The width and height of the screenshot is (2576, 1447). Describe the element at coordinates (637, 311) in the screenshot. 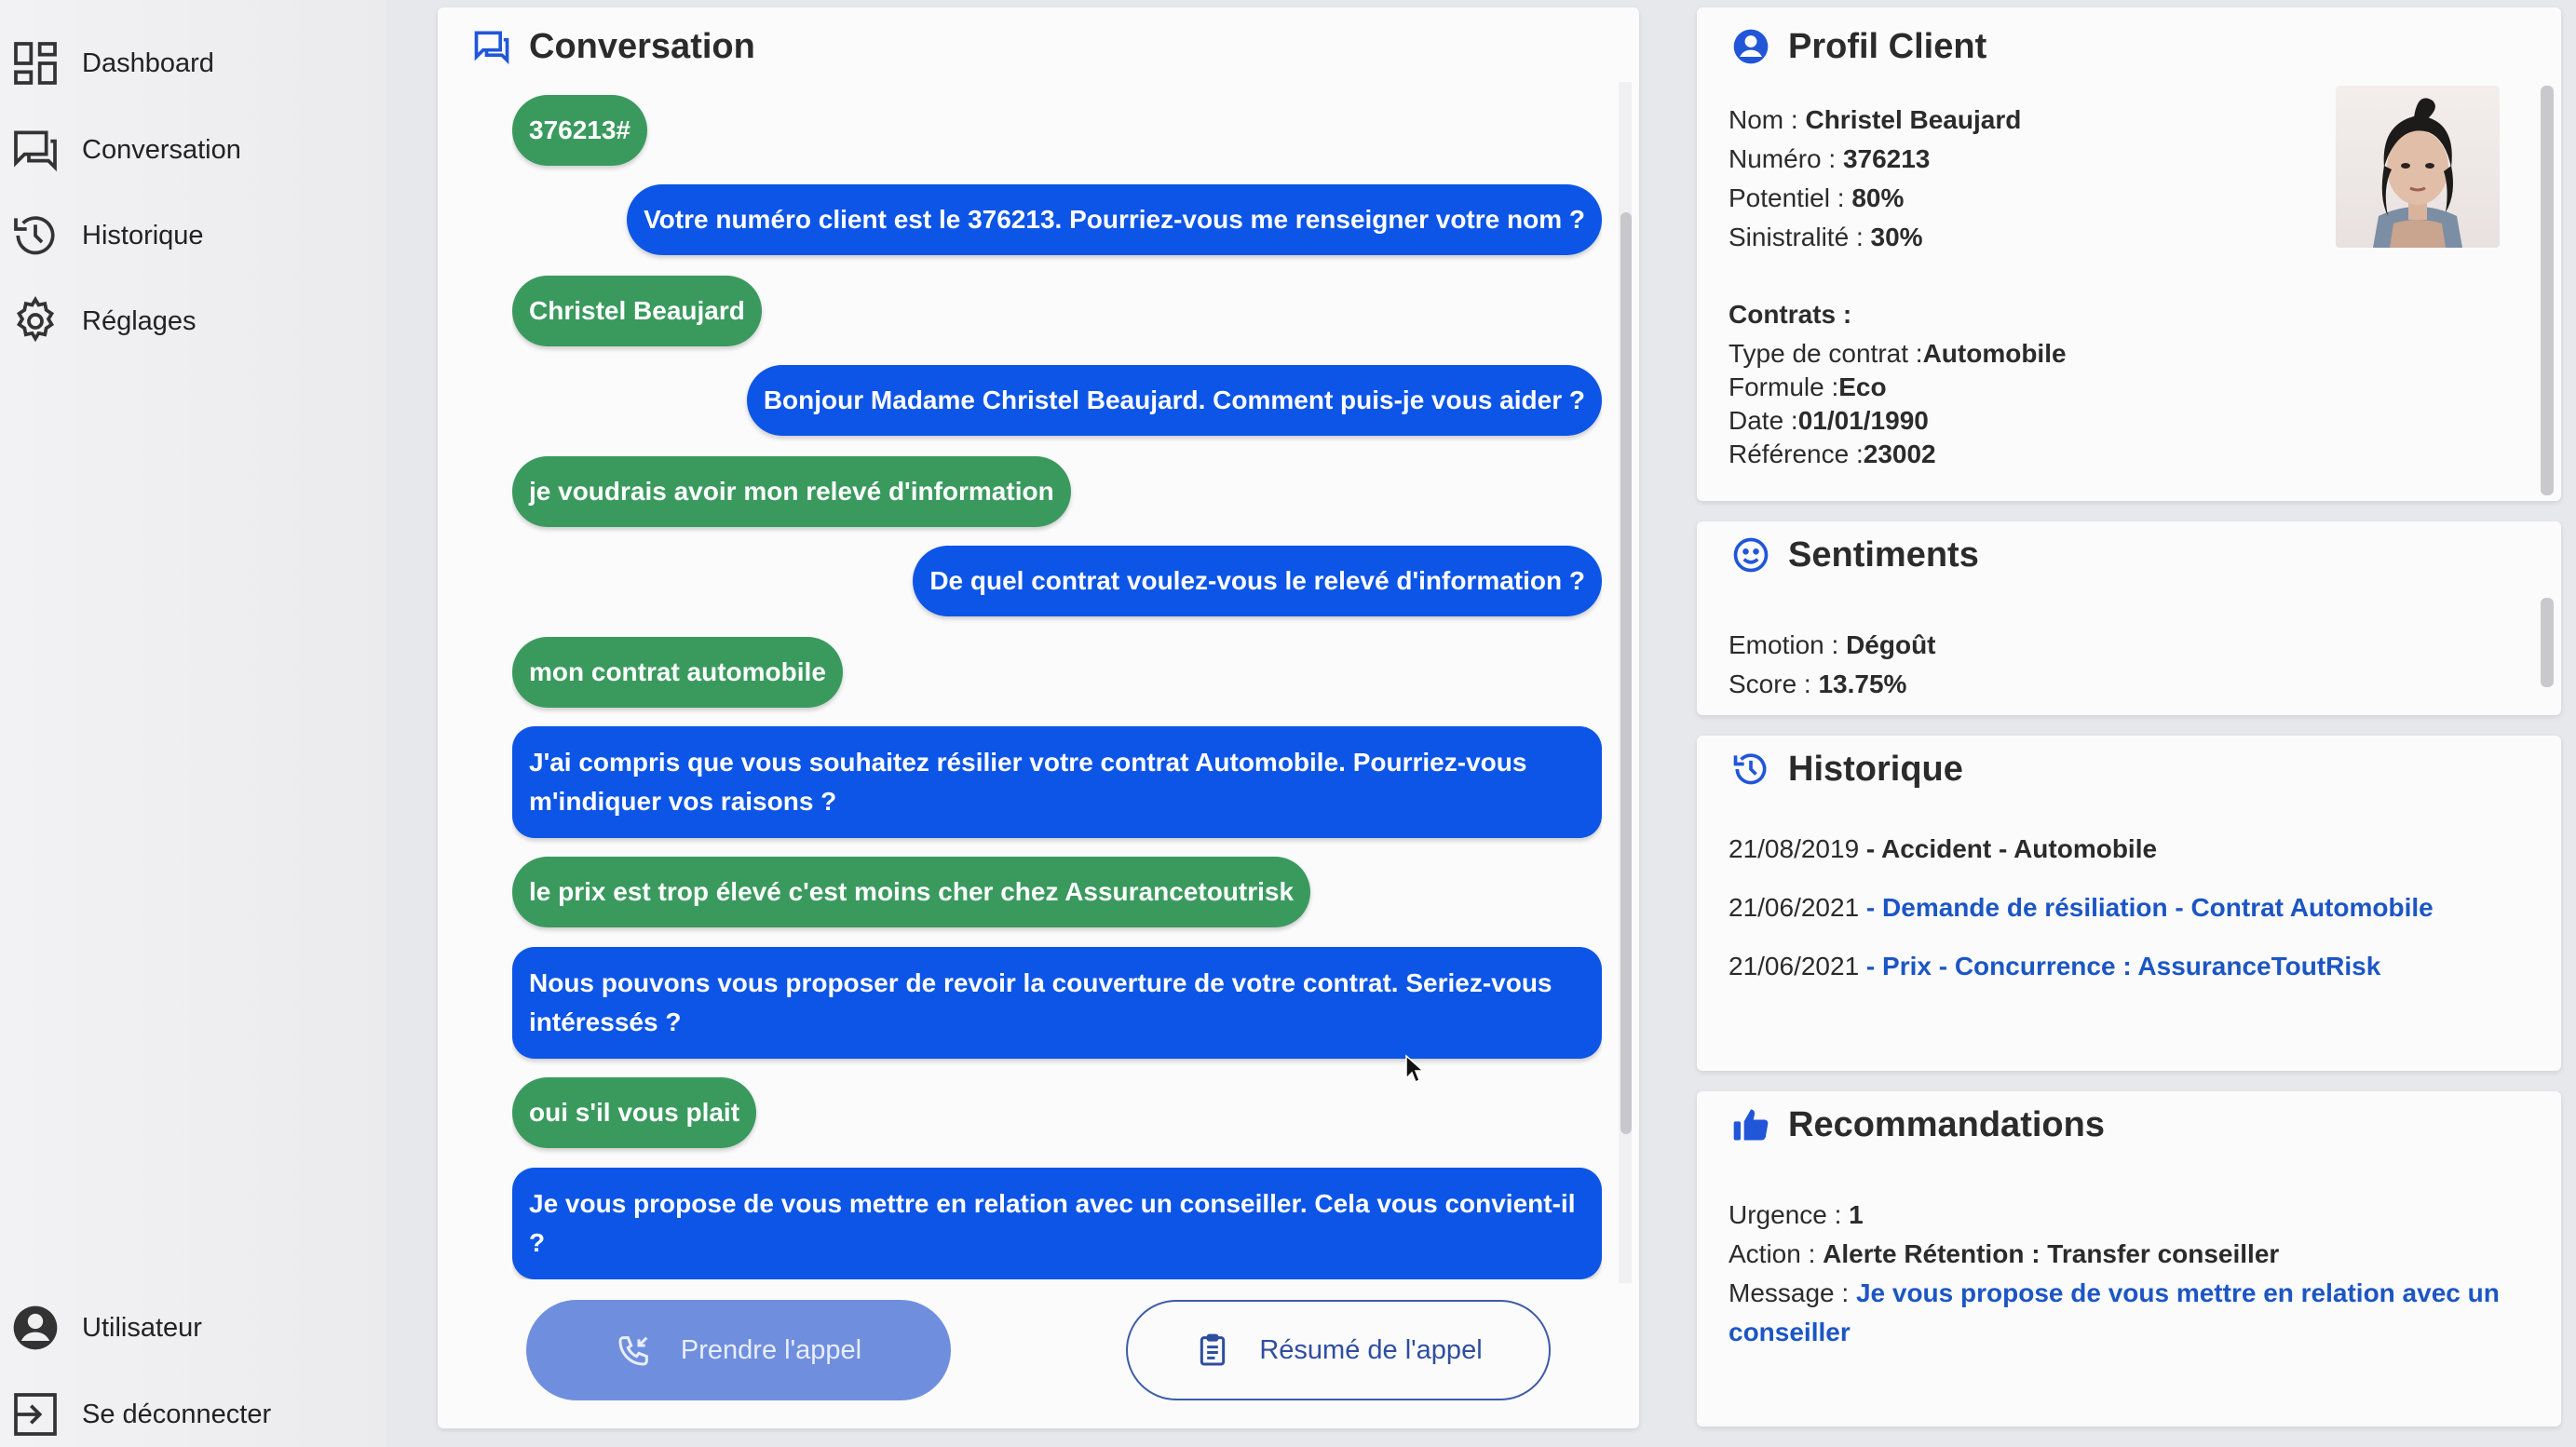

I see `message-client: Christel Beaujard` at that location.